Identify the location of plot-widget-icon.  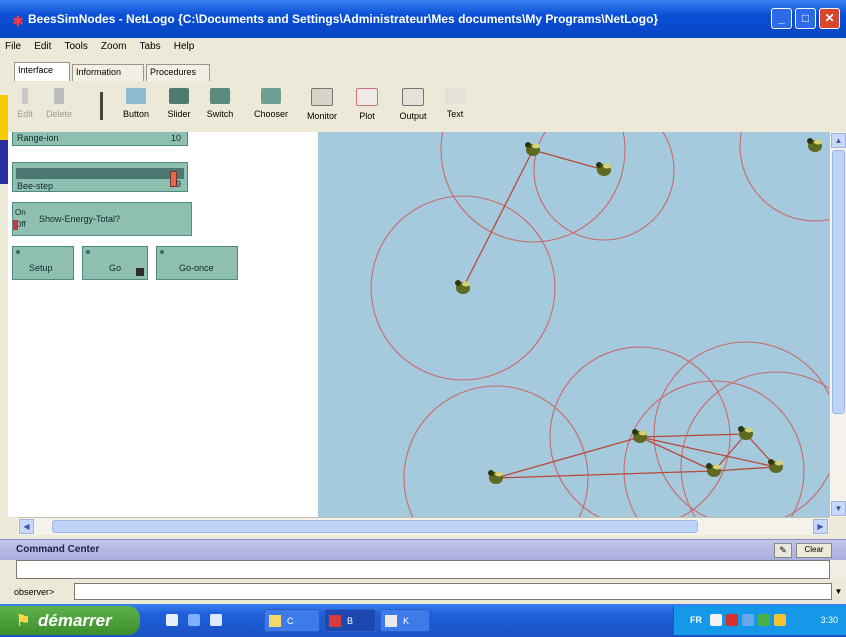
(367, 97).